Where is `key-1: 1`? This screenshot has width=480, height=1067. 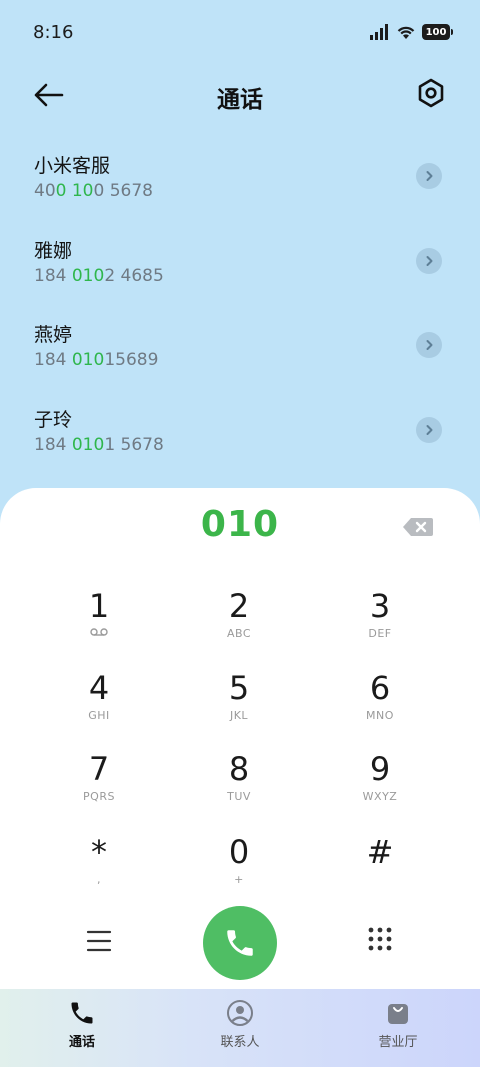
key-1: 1 is located at coordinates (99, 623).